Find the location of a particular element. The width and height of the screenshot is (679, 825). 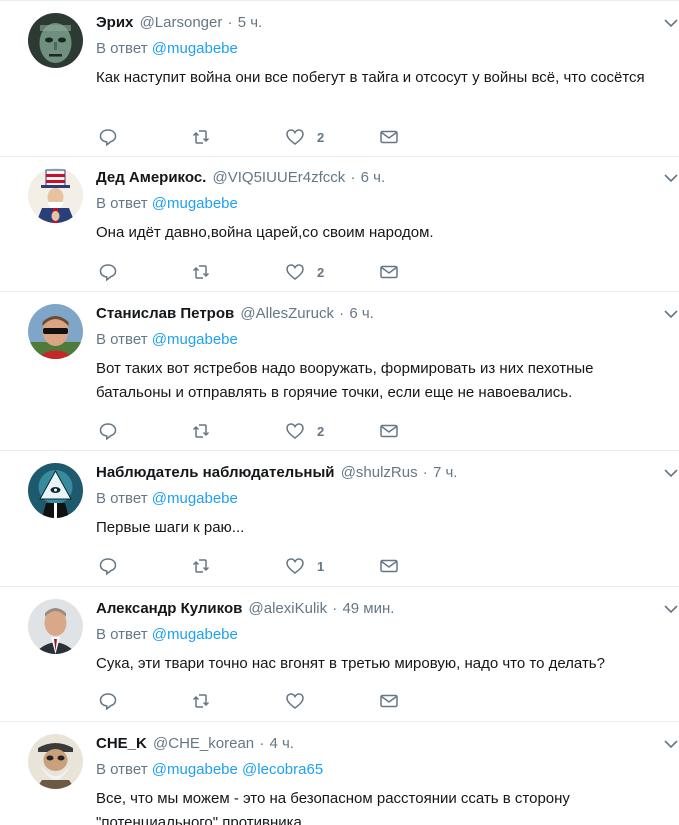

tweet-time: 5 ч. is located at coordinates (250, 22).